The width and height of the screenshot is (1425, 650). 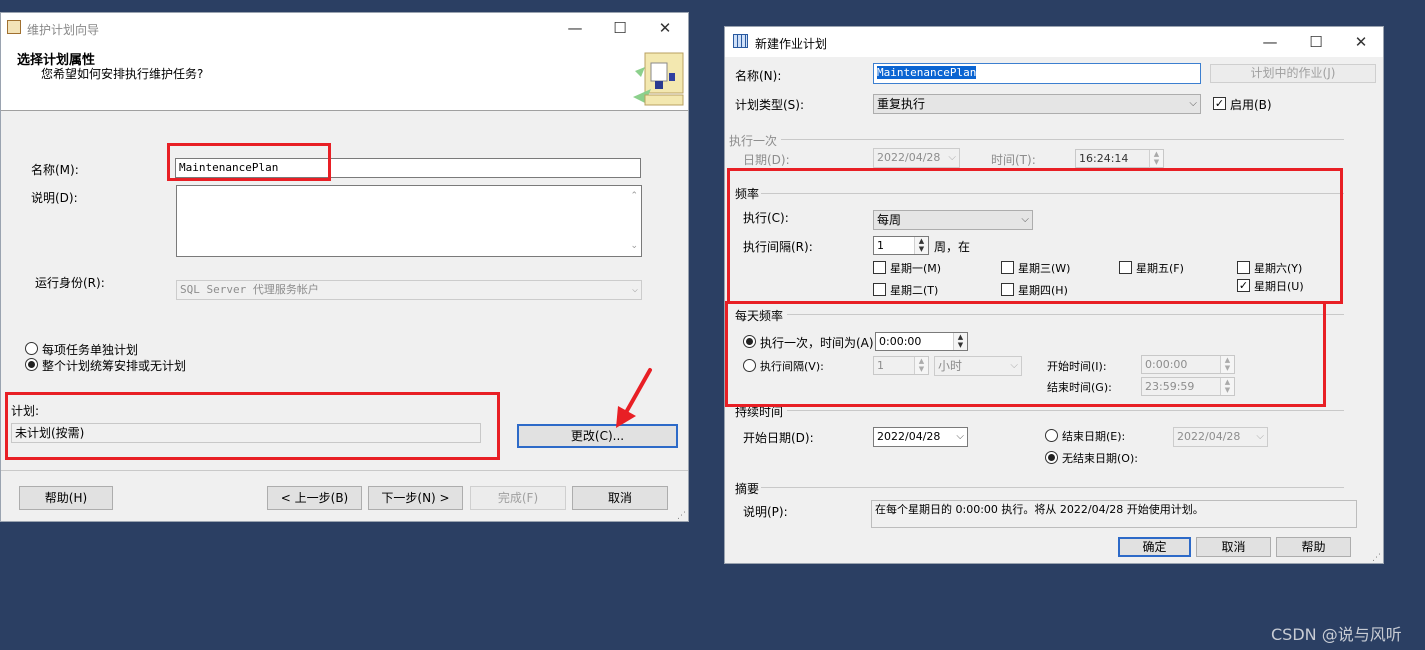 What do you see at coordinates (658, 79) in the screenshot?
I see `wizard-graphic-icon` at bounding box center [658, 79].